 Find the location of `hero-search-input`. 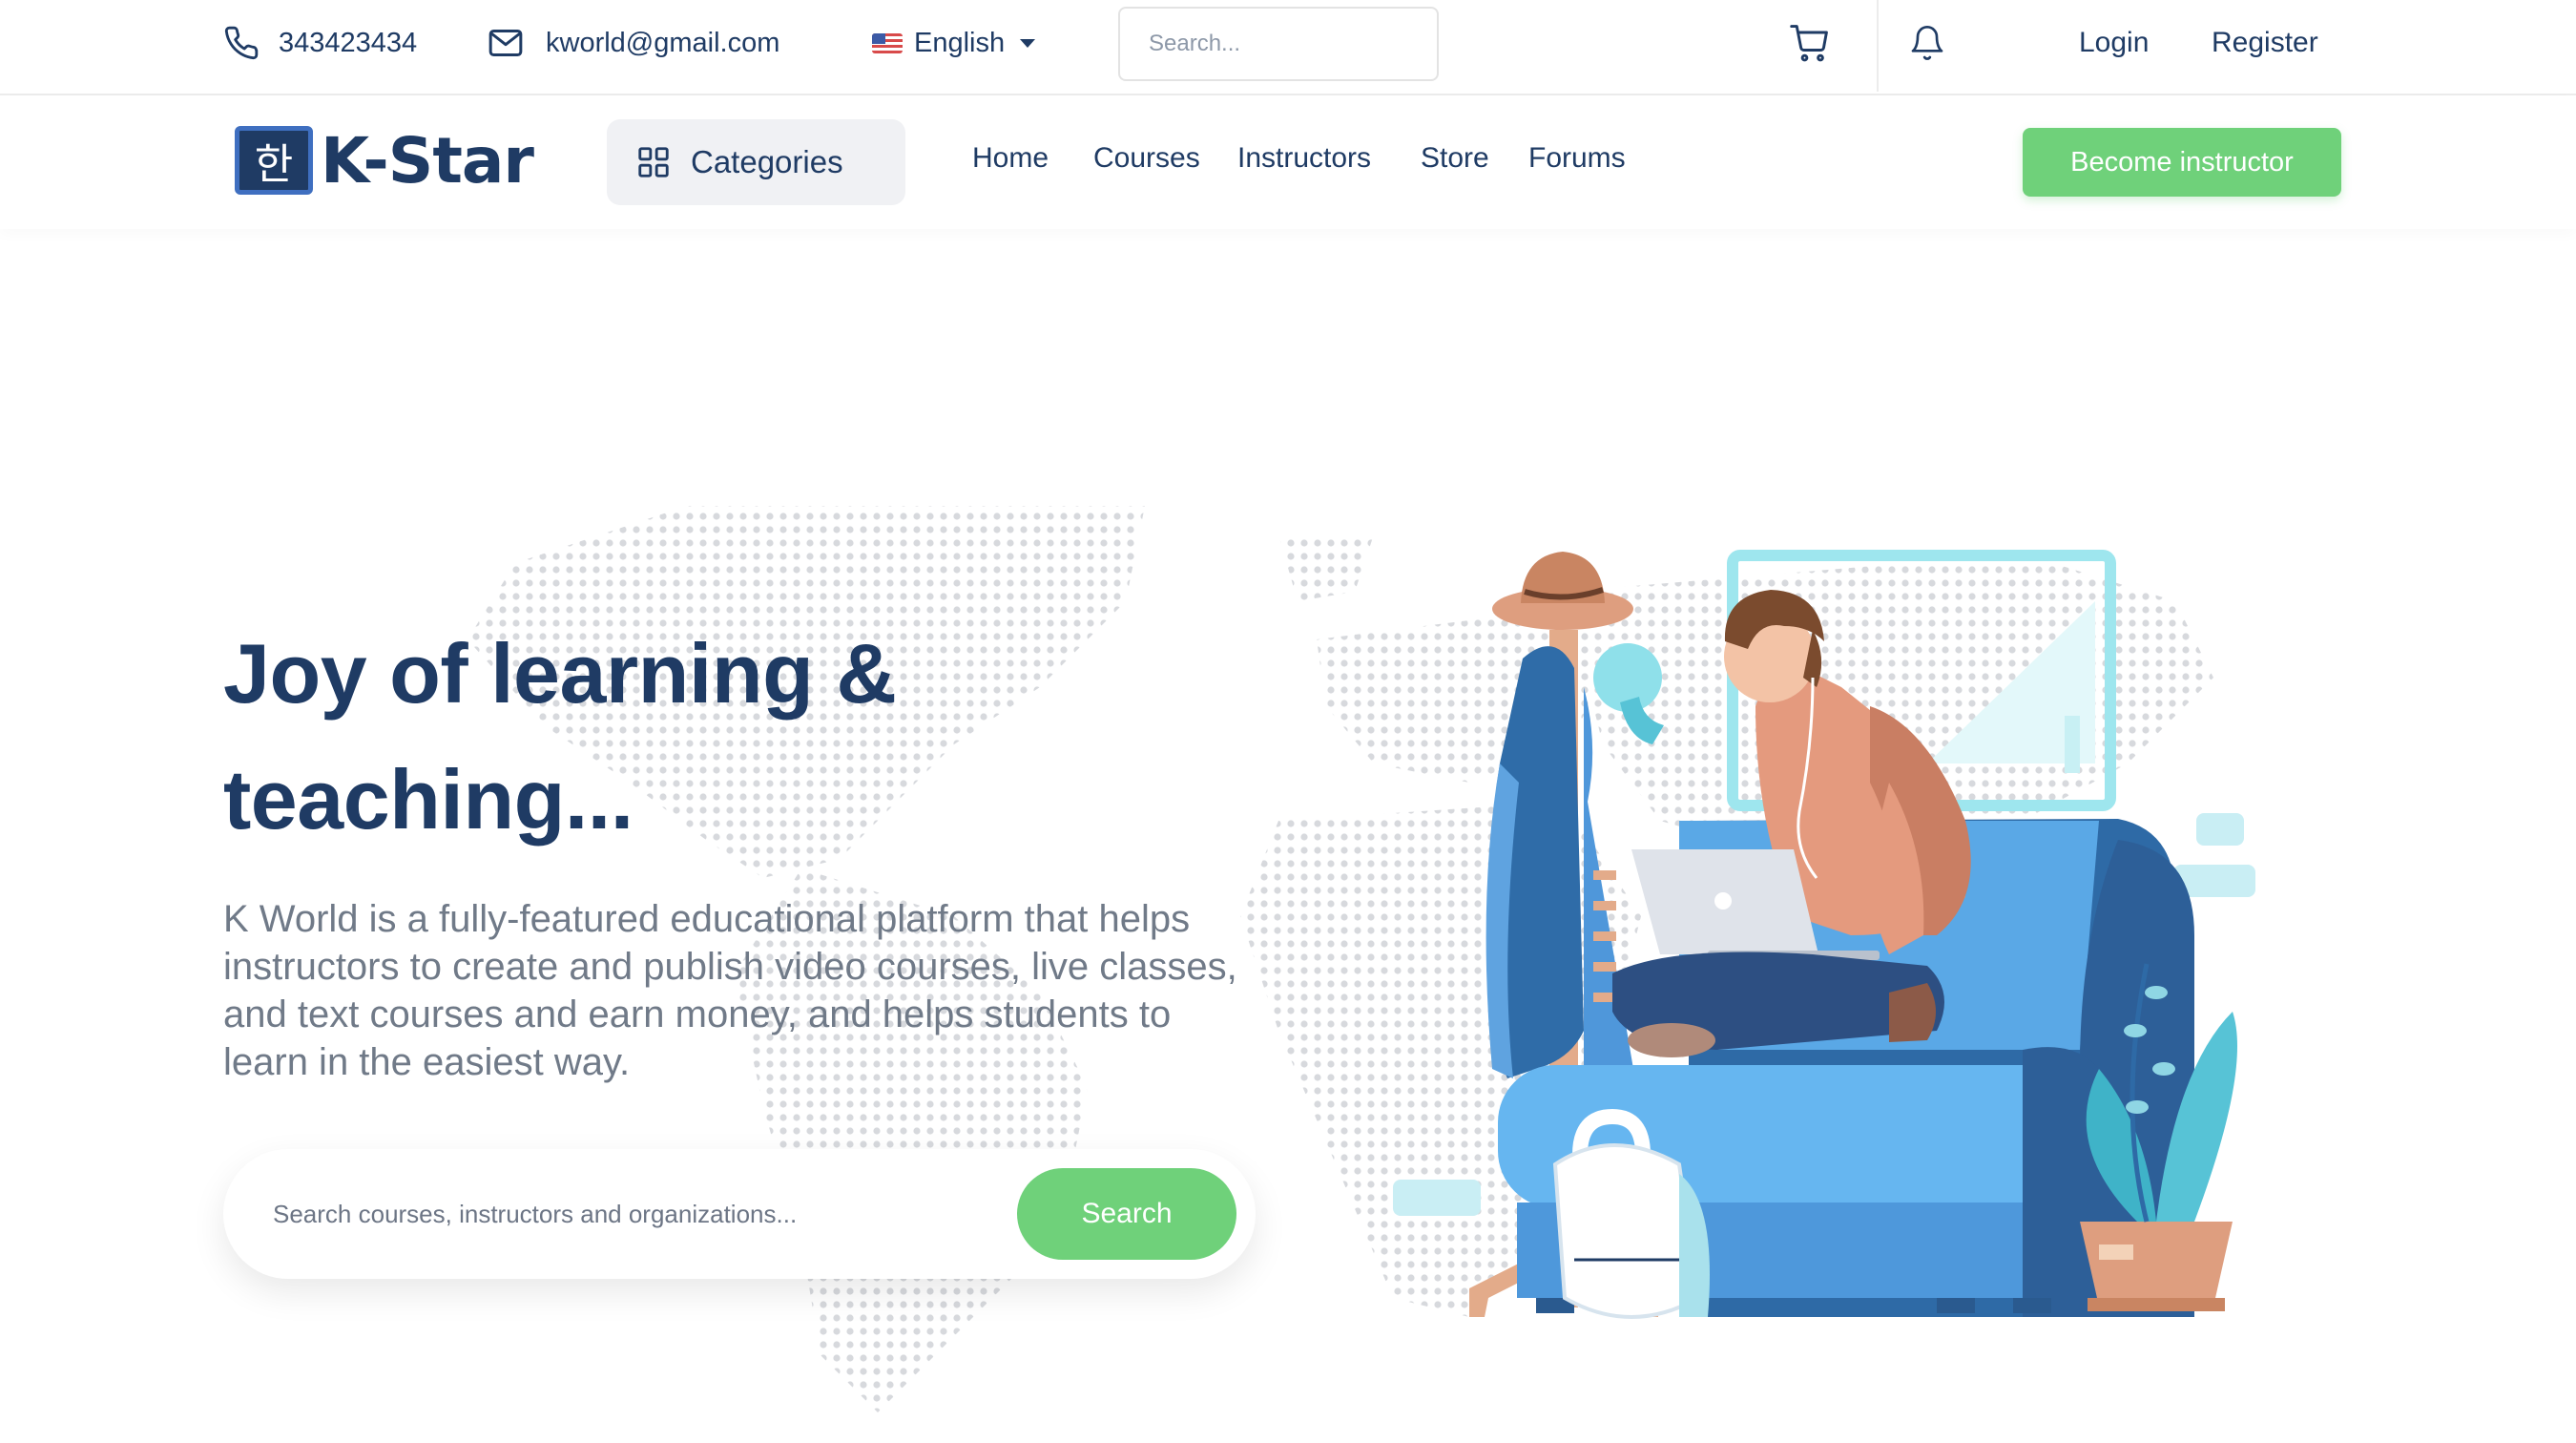

hero-search-input is located at coordinates (645, 1214).